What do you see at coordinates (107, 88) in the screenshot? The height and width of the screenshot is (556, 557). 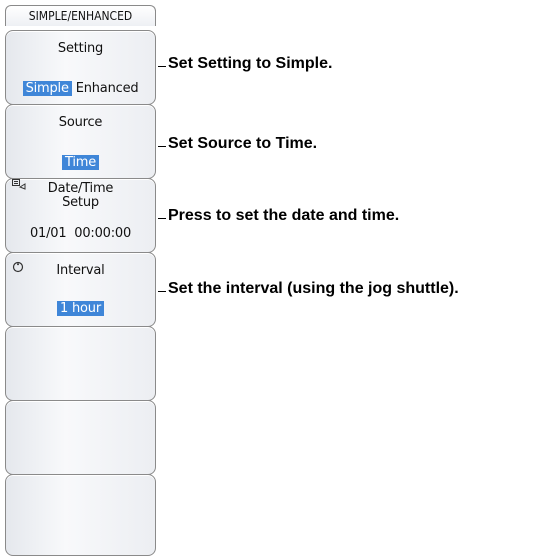 I see `setting-option-enhanced: Enhanced` at bounding box center [107, 88].